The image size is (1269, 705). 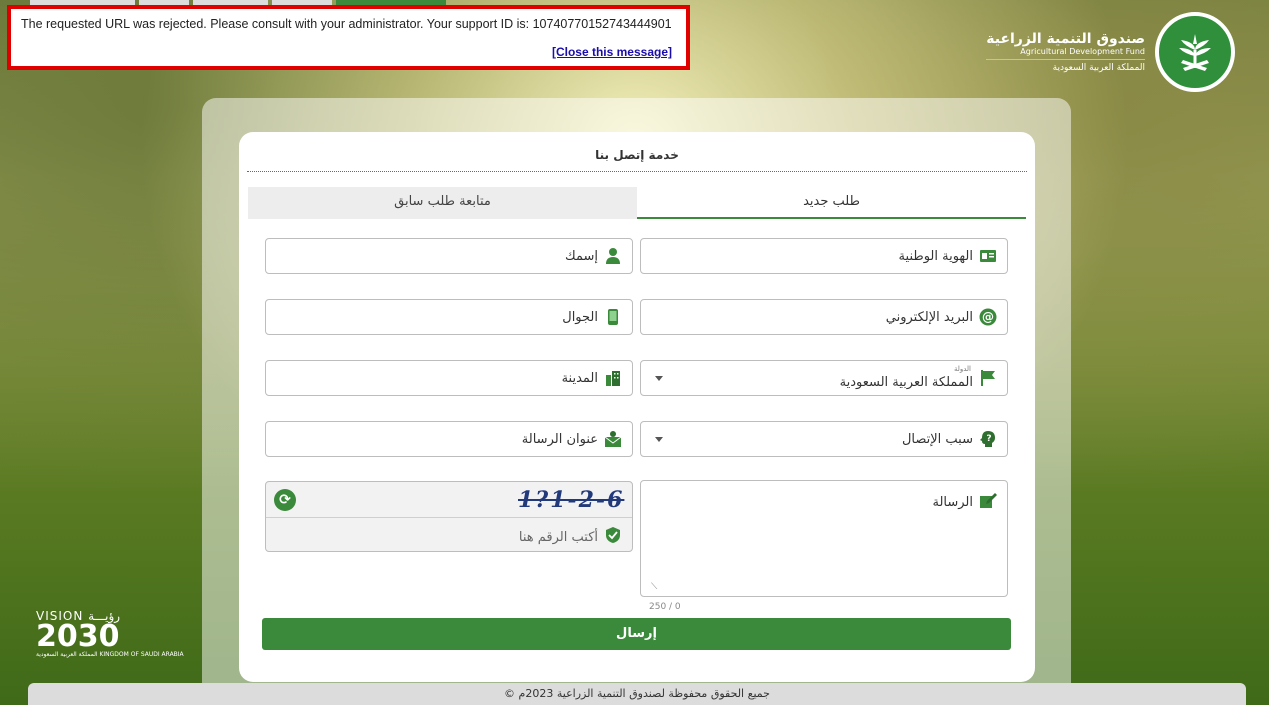 I want to click on logo-name-en: Agricultural Development Fund, so click(x=1082, y=51).